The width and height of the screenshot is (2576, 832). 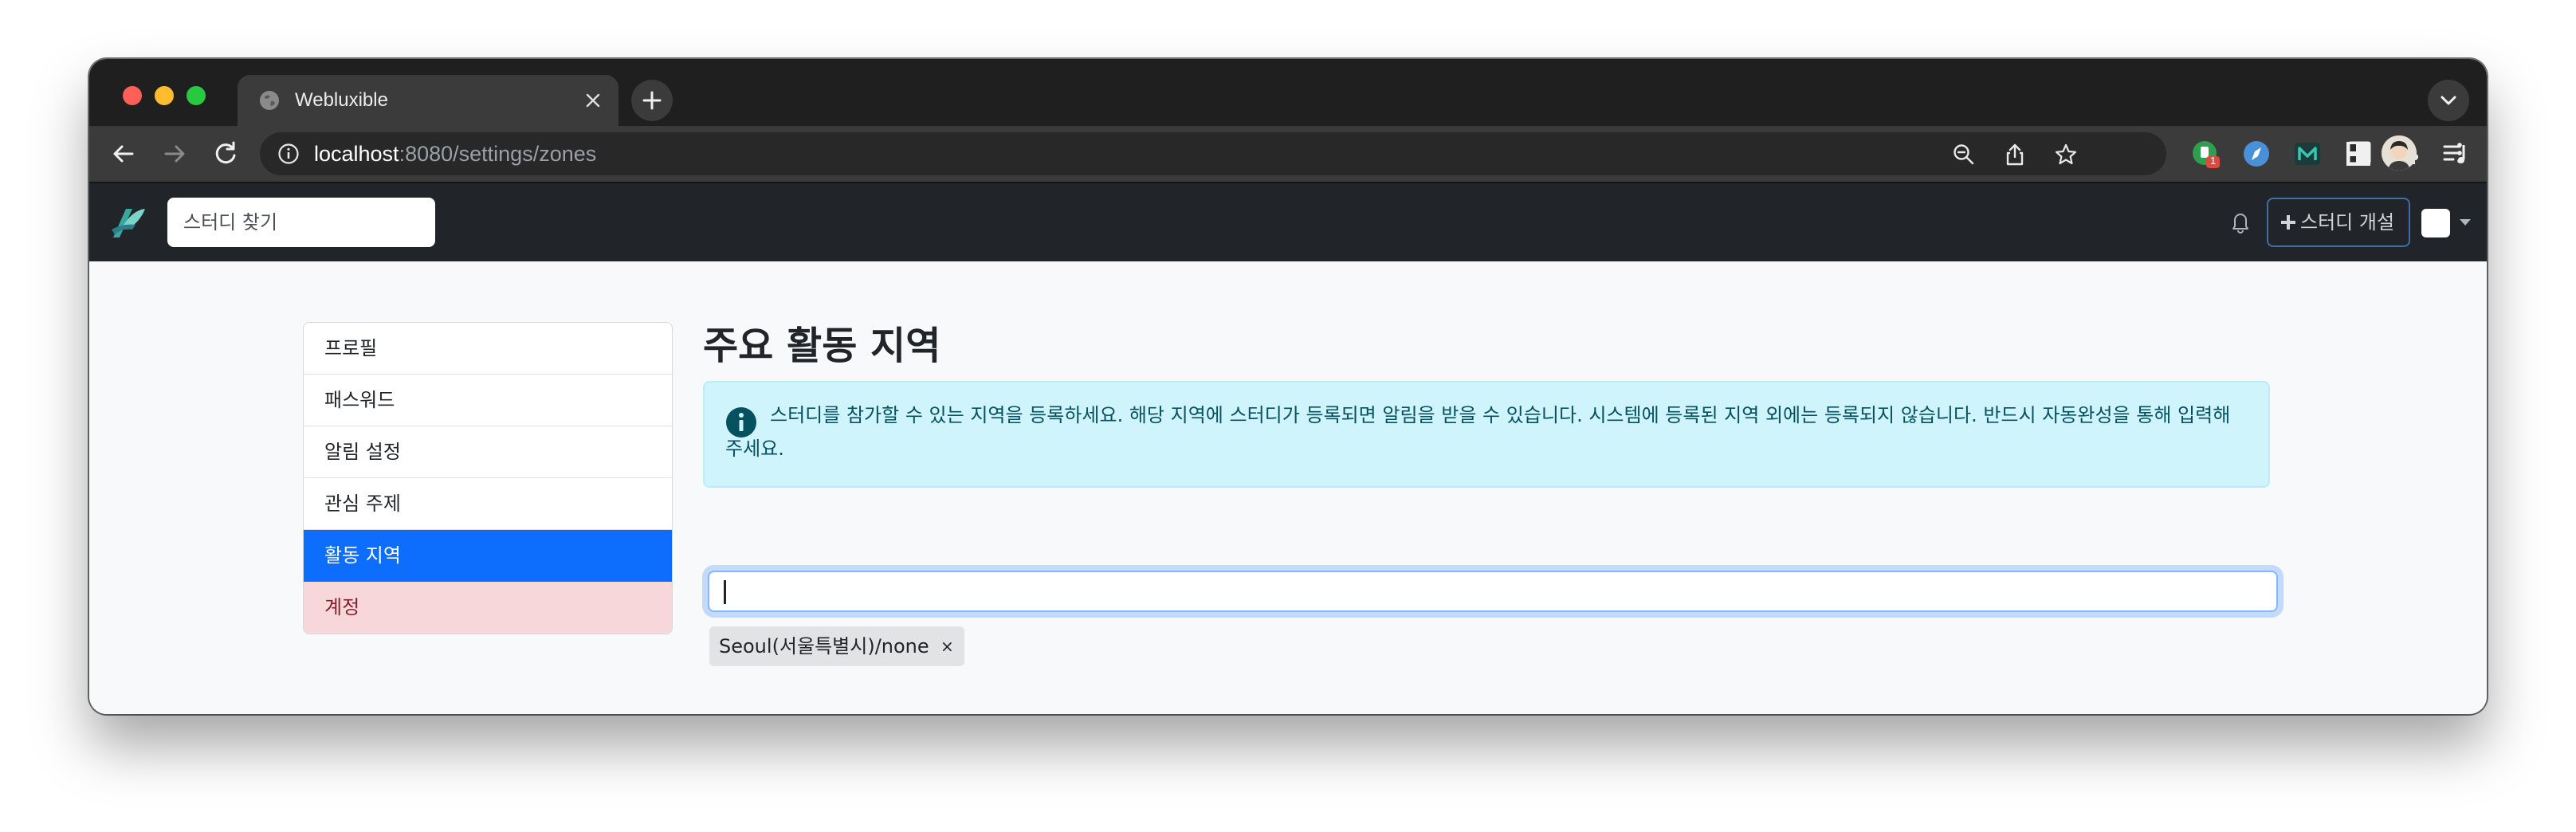 What do you see at coordinates (652, 100) in the screenshot?
I see `new-tab-button` at bounding box center [652, 100].